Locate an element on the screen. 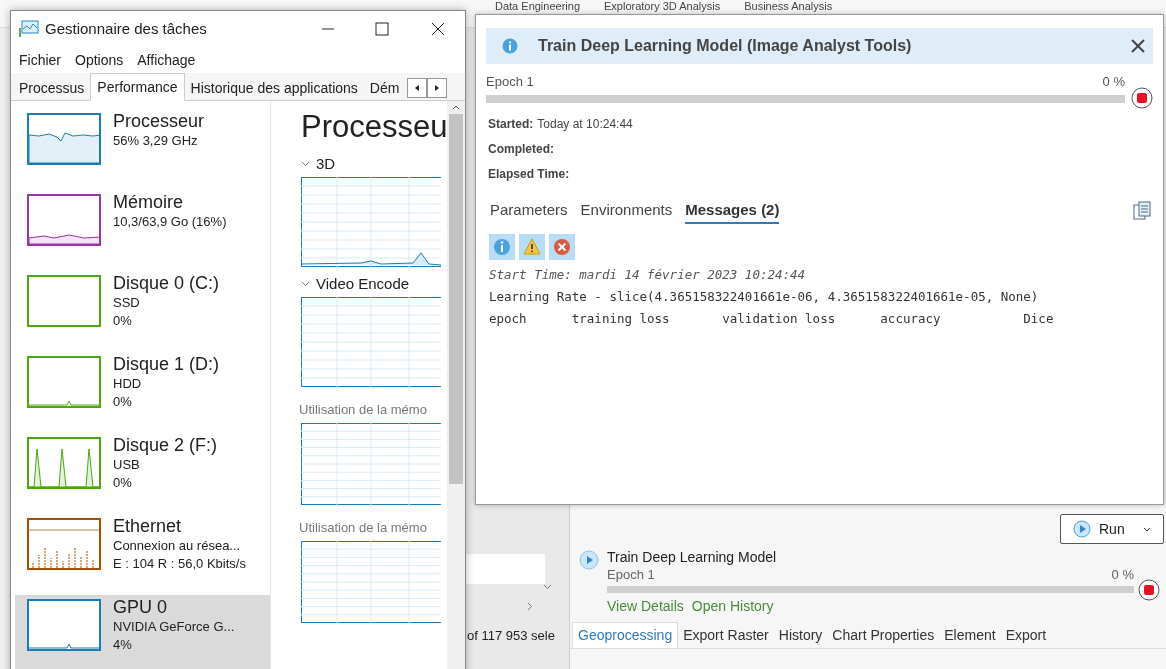  sidebar-item: Processeur 56% 3,29 GHz is located at coordinates (142, 149).